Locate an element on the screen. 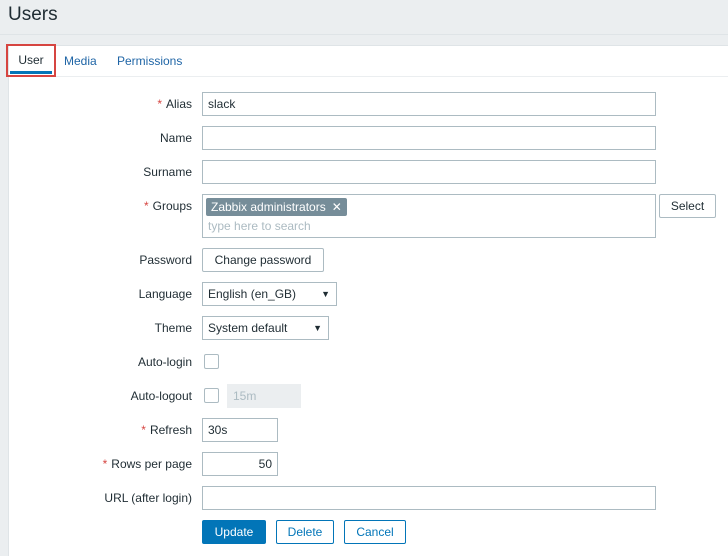 The width and height of the screenshot is (728, 556). url-input is located at coordinates (429, 498).